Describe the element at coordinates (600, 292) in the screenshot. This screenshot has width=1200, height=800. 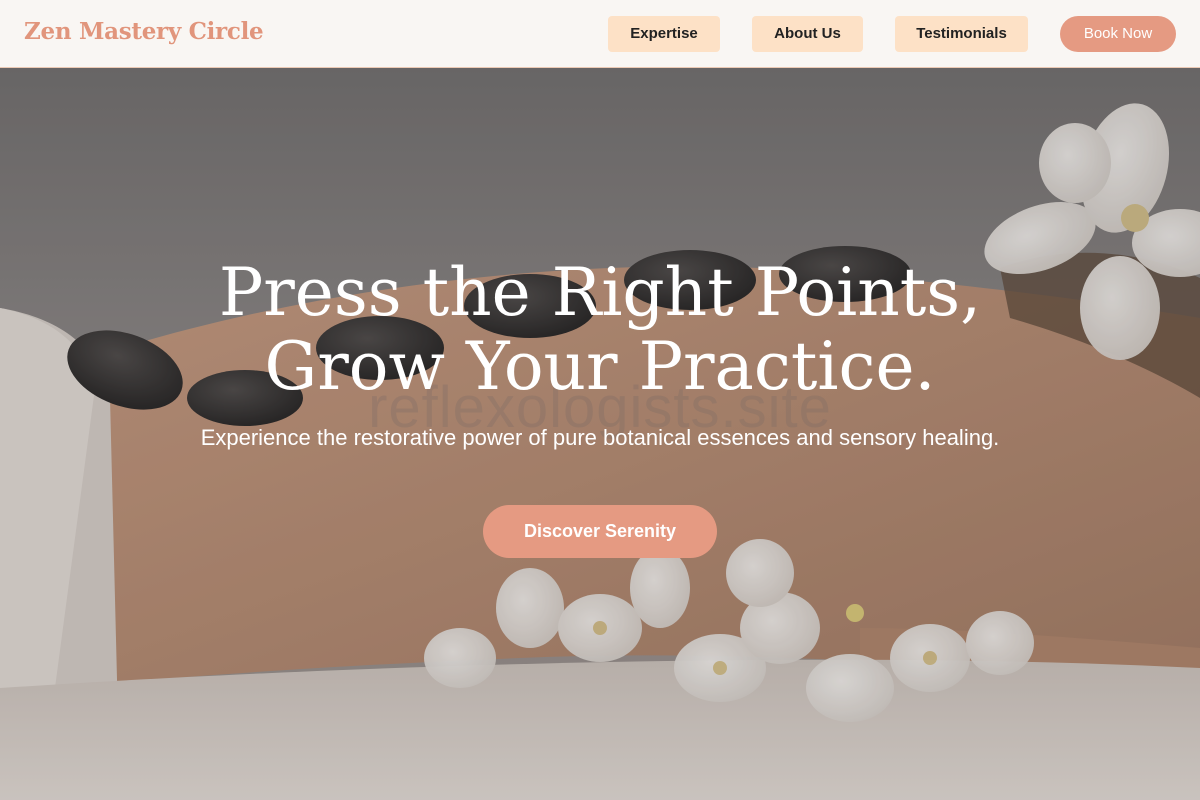
I see `hero-title-line-1: Press the Right Points,` at that location.